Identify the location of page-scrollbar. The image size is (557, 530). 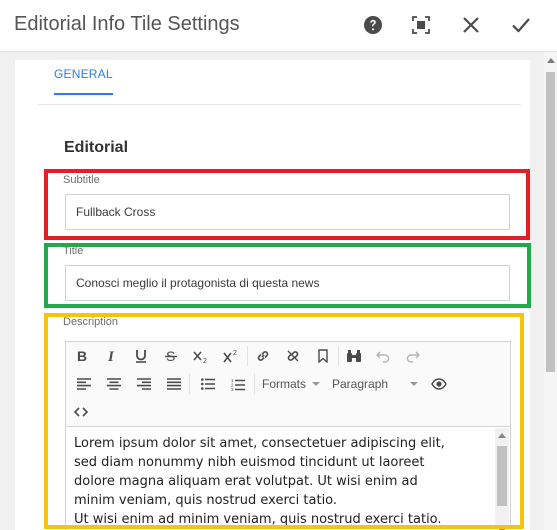
(550, 291).